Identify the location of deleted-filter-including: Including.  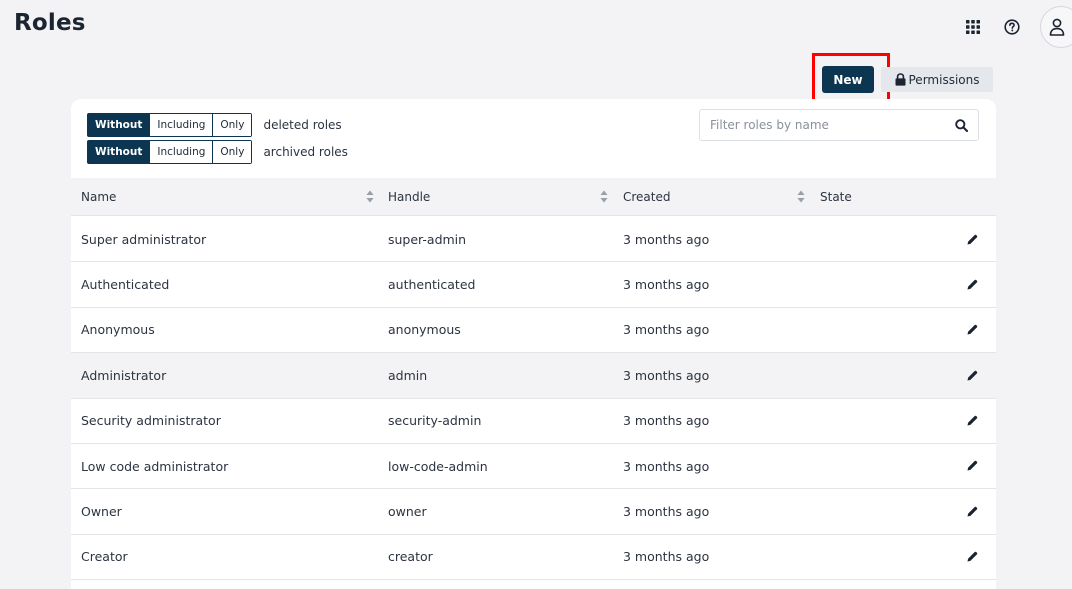
(182, 125).